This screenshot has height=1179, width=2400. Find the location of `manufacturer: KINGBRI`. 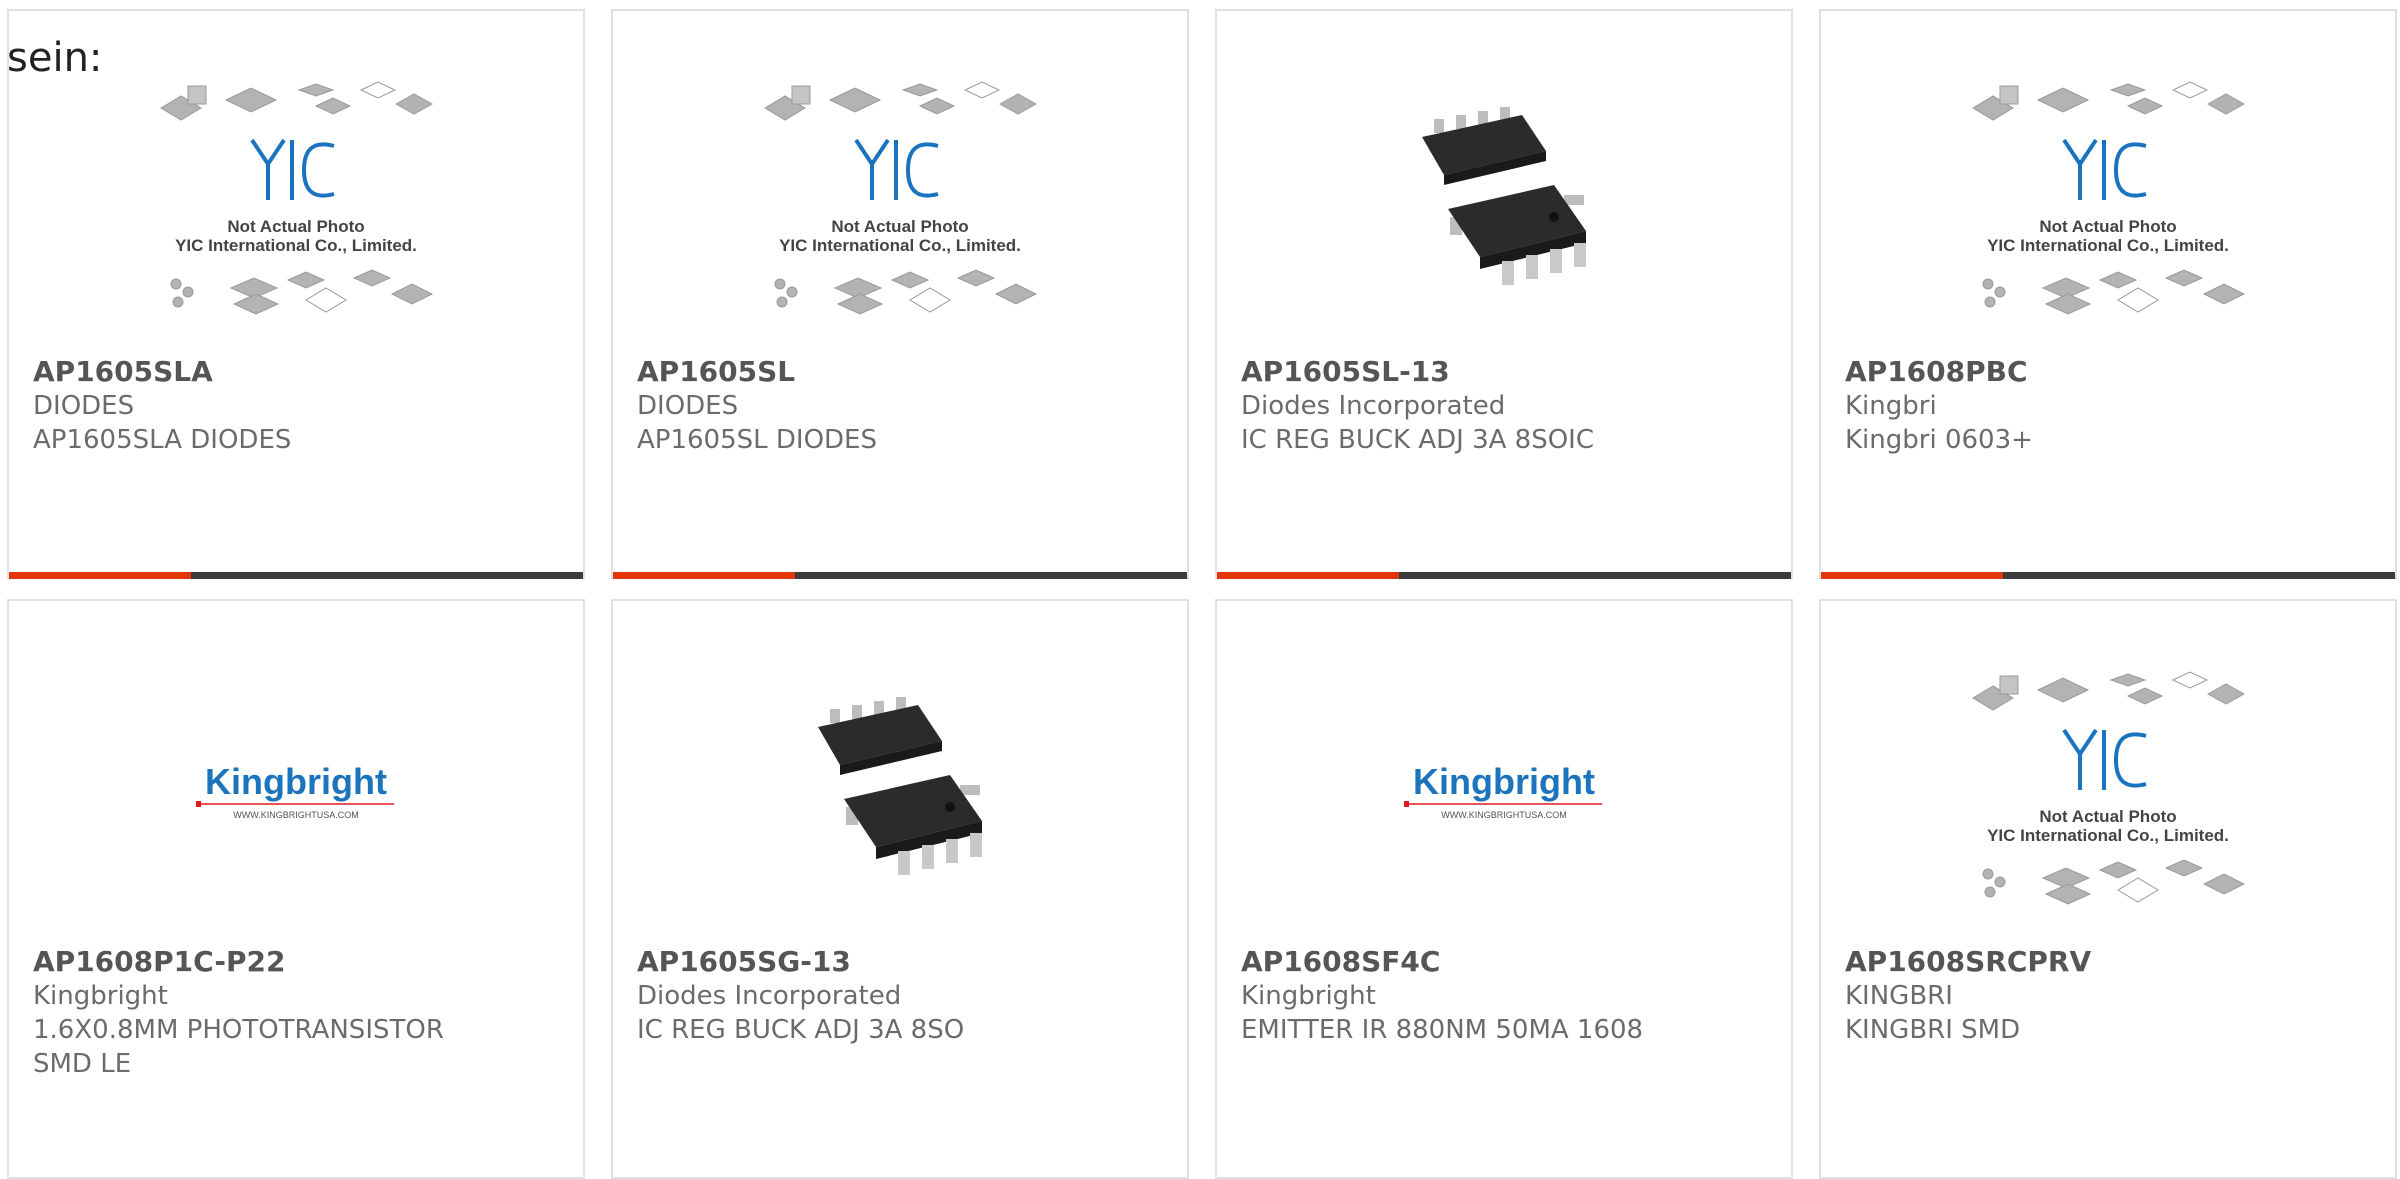

manufacturer: KINGBRI is located at coordinates (1899, 996).